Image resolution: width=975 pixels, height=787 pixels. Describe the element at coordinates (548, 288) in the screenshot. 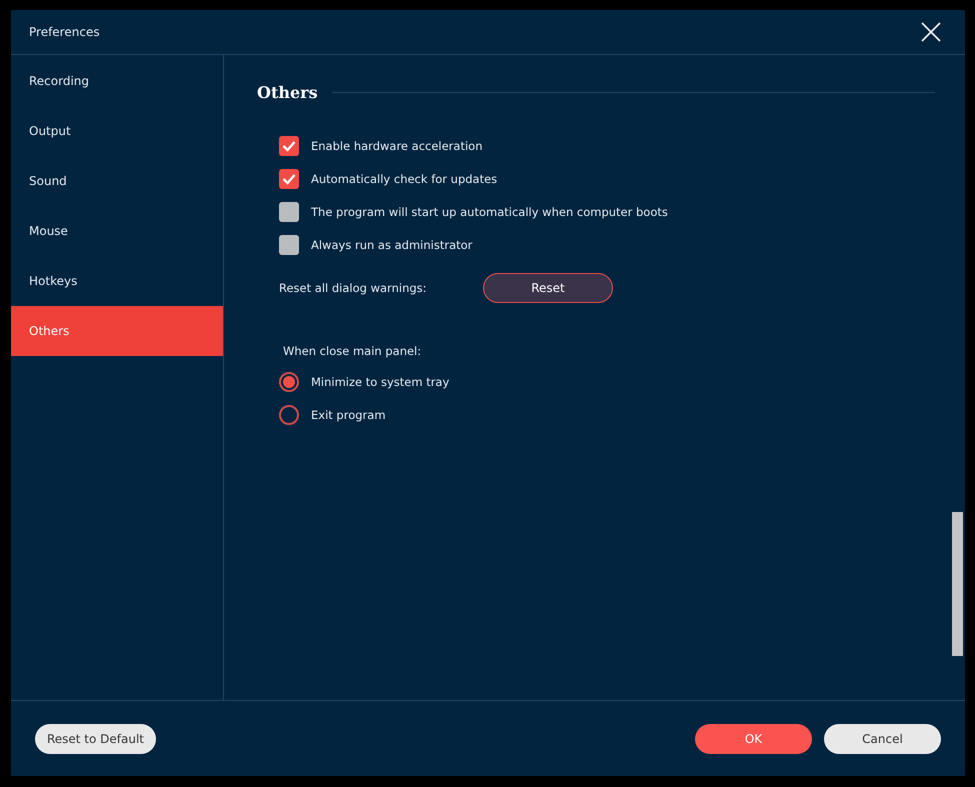

I see `reset-button: Reset` at that location.